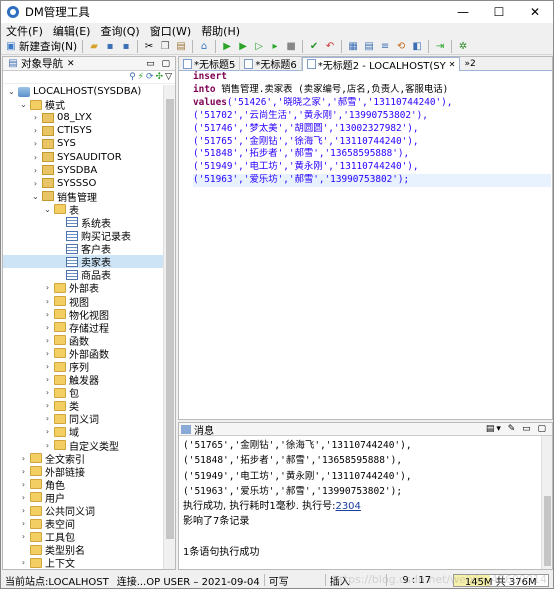 Image resolution: width=554 pixels, height=589 pixels. What do you see at coordinates (83, 170) in the screenshot?
I see `tree-item: › SYSDBA` at bounding box center [83, 170].